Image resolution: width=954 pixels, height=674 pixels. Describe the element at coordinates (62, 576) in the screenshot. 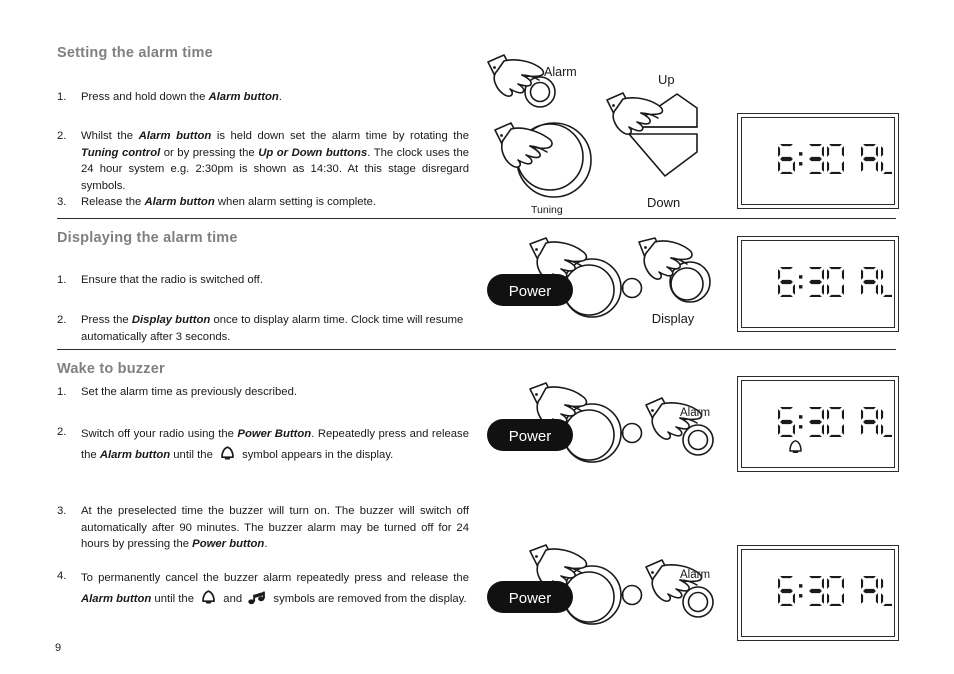

I see `list-item-number: 4.` at that location.